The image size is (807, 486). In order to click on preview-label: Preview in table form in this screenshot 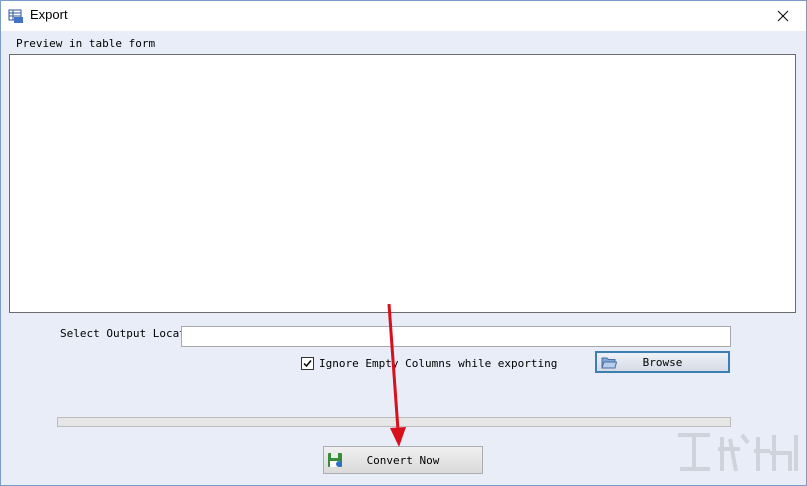, I will do `click(86, 43)`.